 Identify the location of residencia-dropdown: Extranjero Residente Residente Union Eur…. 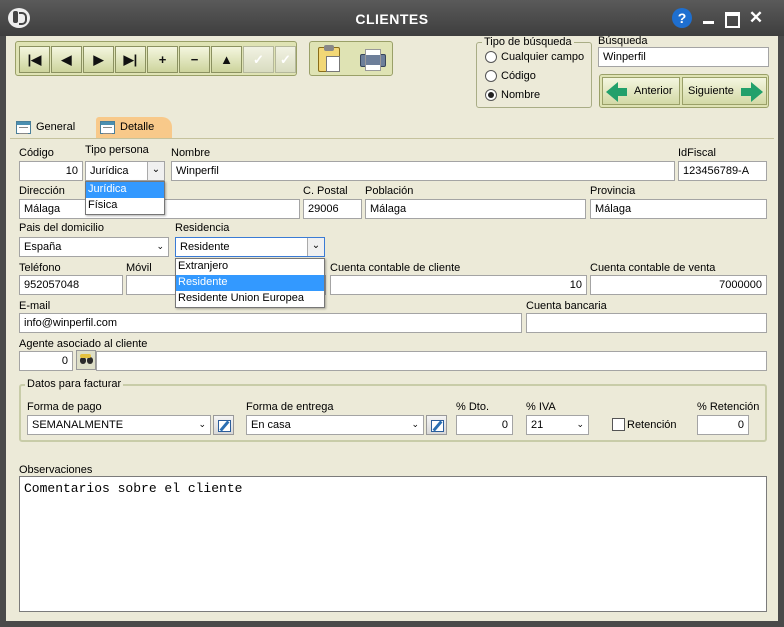
(250, 283).